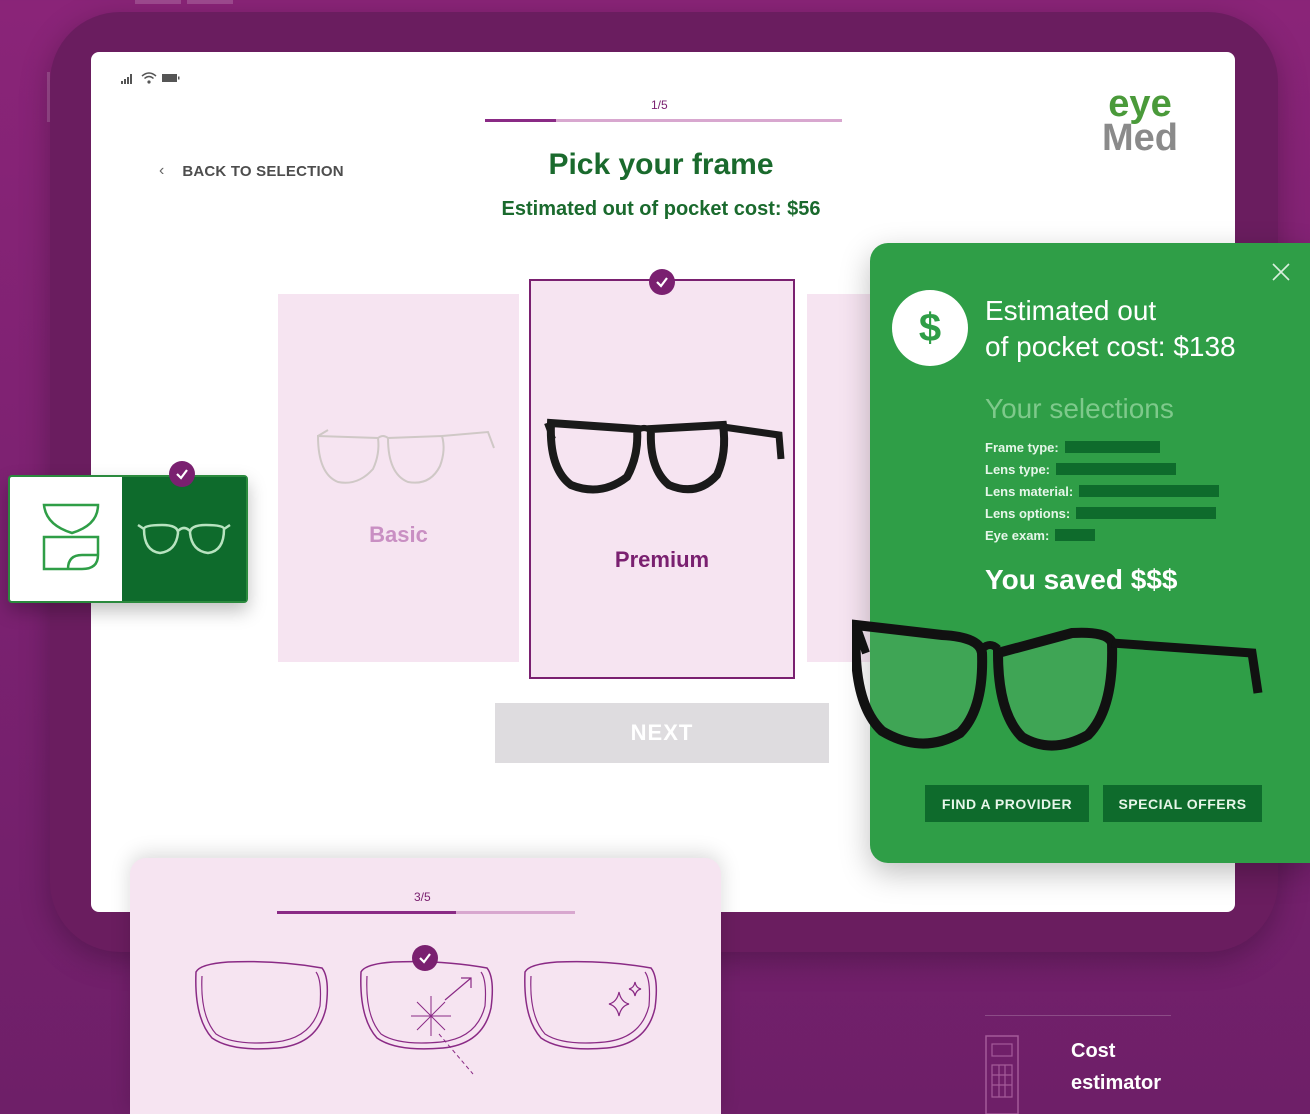 This screenshot has width=1310, height=1114. What do you see at coordinates (661, 164) in the screenshot?
I see `page-title: Pick your frame` at bounding box center [661, 164].